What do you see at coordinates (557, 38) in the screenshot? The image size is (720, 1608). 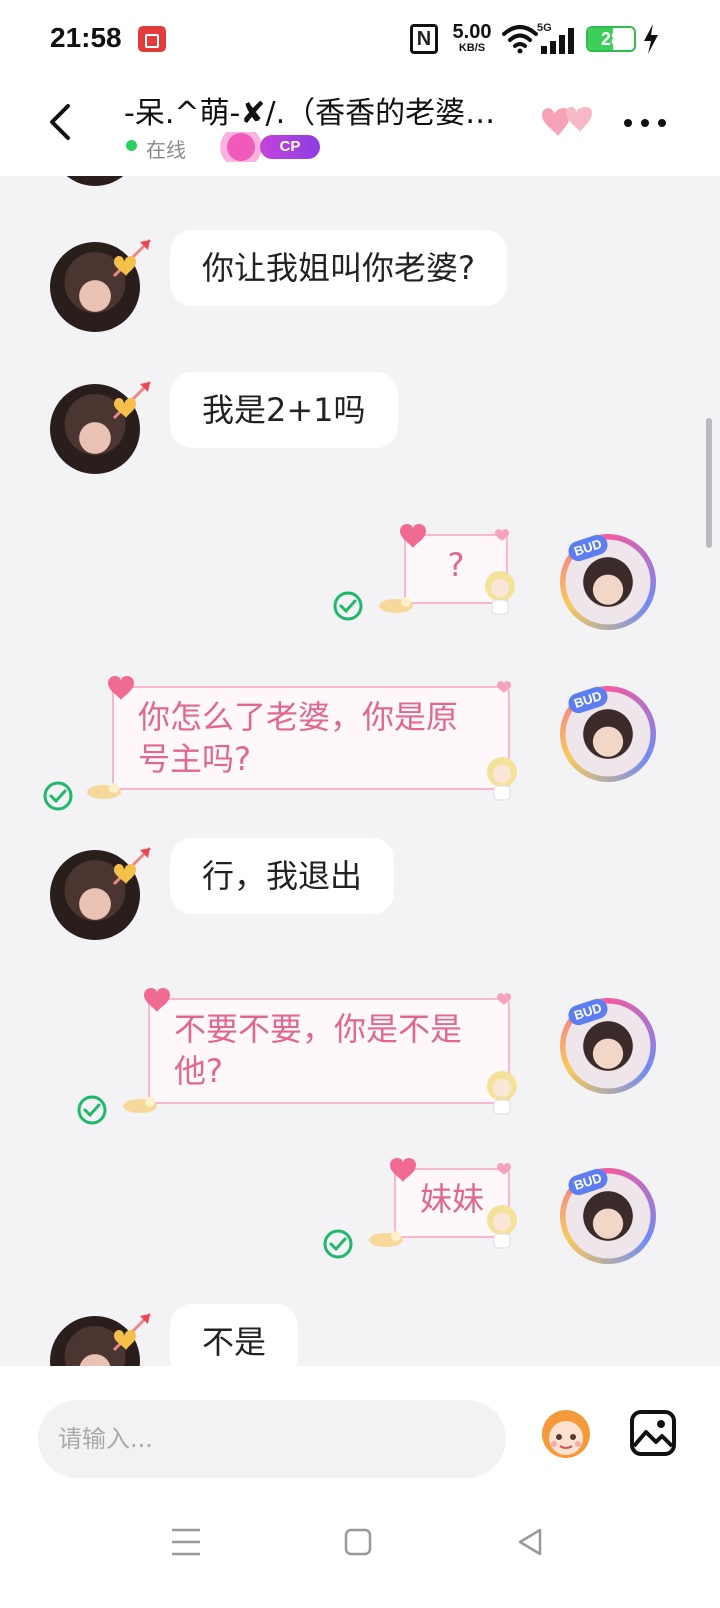 I see `cellular-signal-icon: 5G` at bounding box center [557, 38].